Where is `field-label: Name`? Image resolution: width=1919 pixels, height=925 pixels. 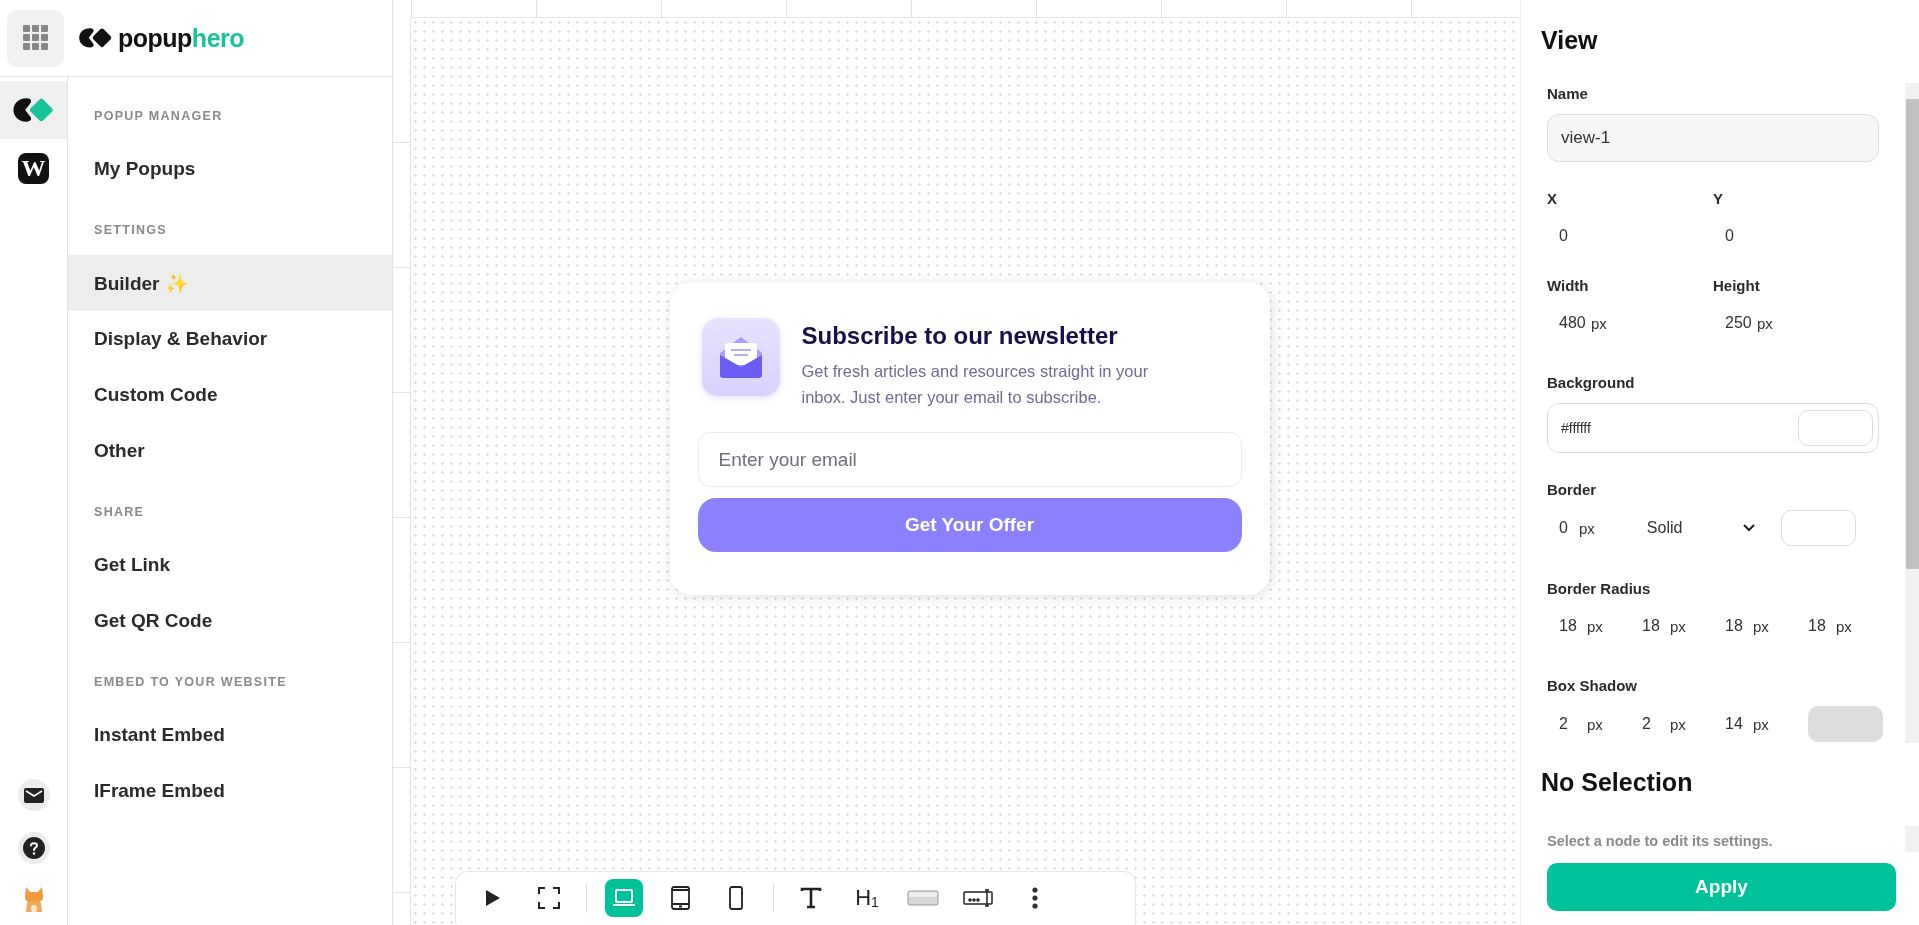 field-label: Name is located at coordinates (1568, 93).